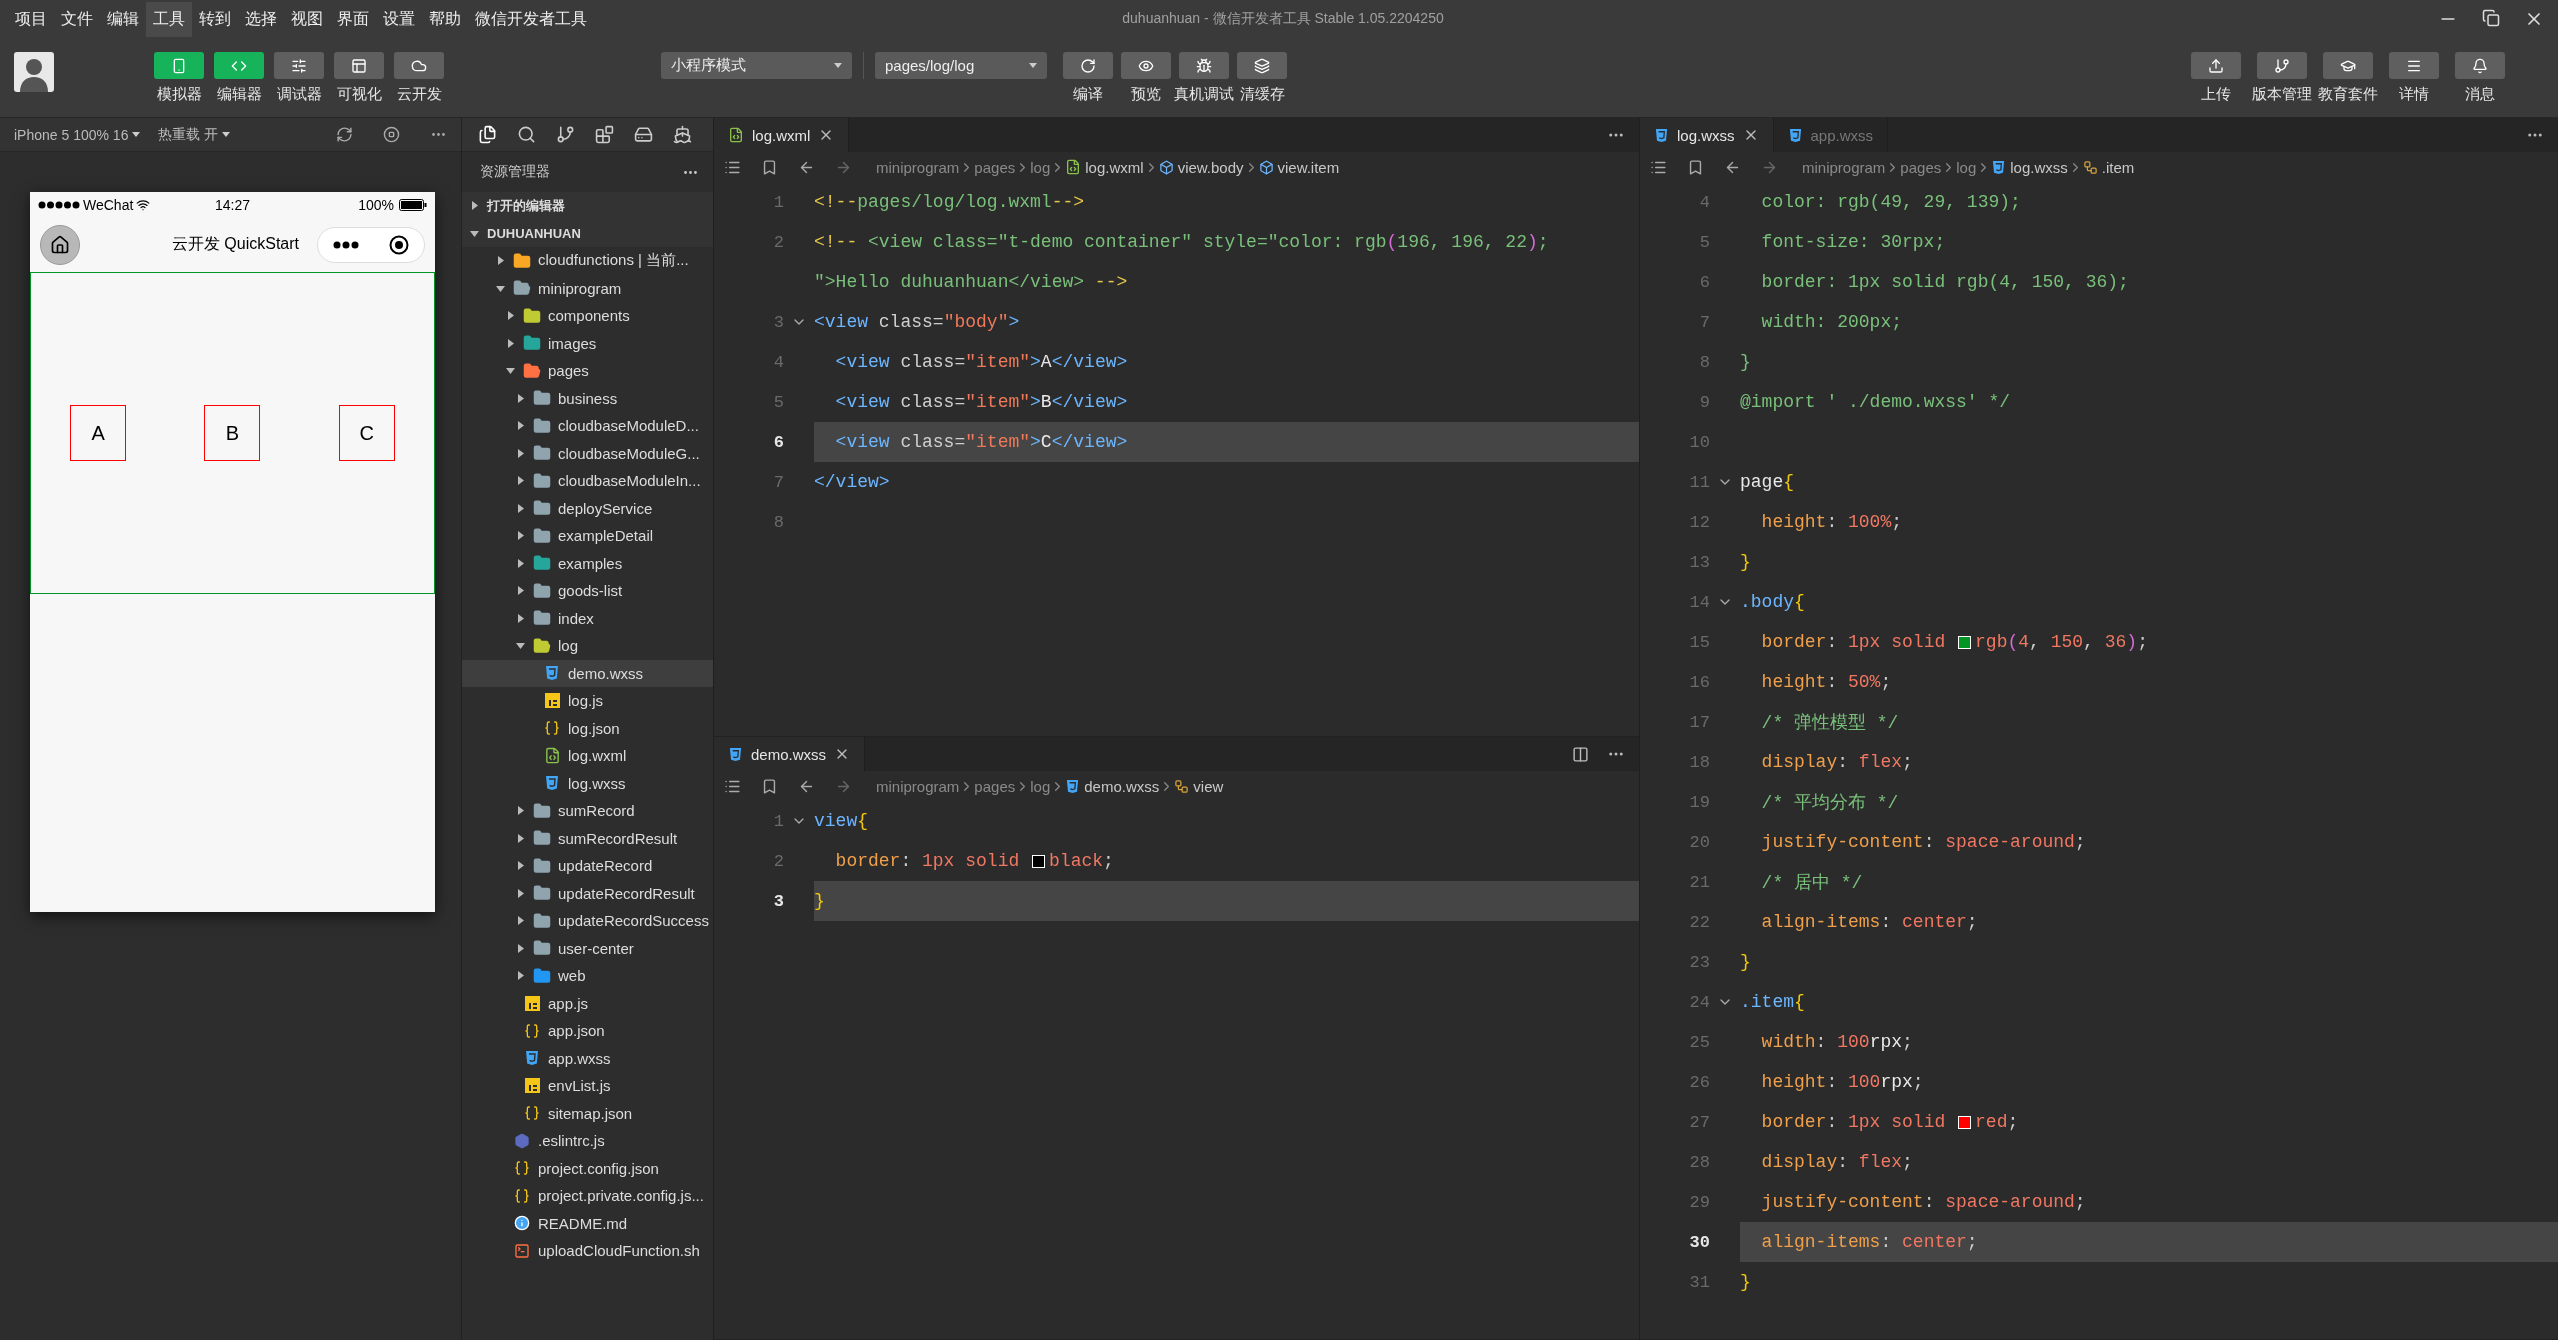 This screenshot has width=2558, height=1340. Describe the element at coordinates (1201, 167) in the screenshot. I see `breadcrumb-item: view.body` at that location.